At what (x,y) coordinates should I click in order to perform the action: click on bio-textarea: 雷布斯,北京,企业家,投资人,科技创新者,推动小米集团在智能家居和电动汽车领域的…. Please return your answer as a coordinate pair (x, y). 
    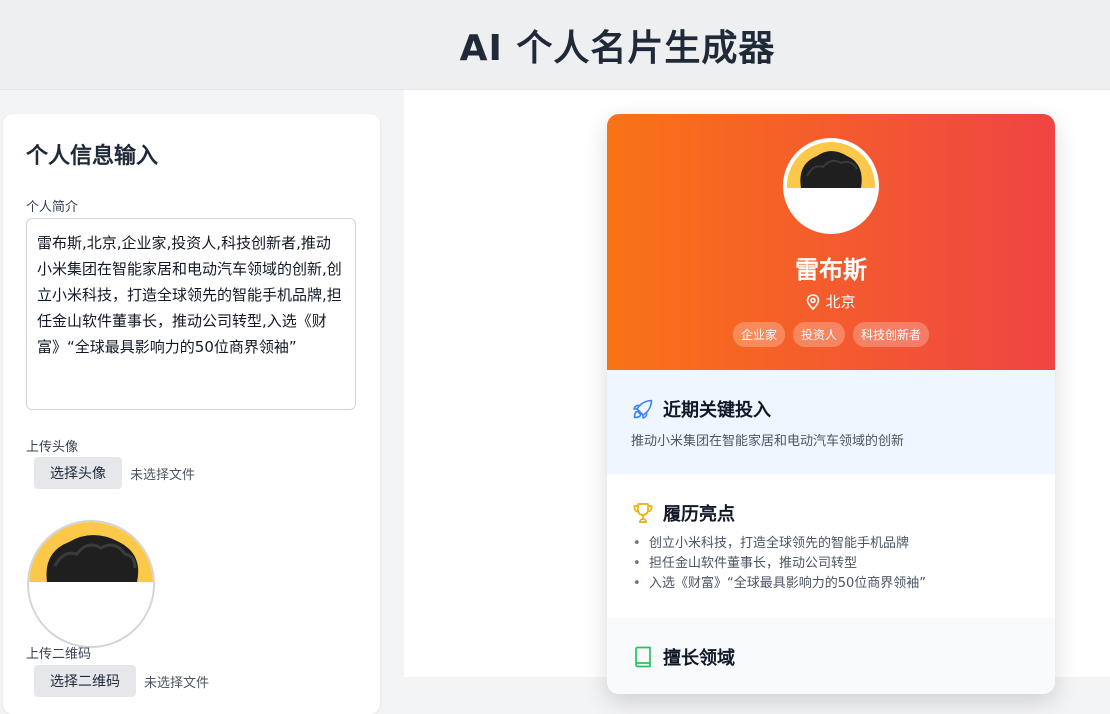
    Looking at the image, I should click on (191, 314).